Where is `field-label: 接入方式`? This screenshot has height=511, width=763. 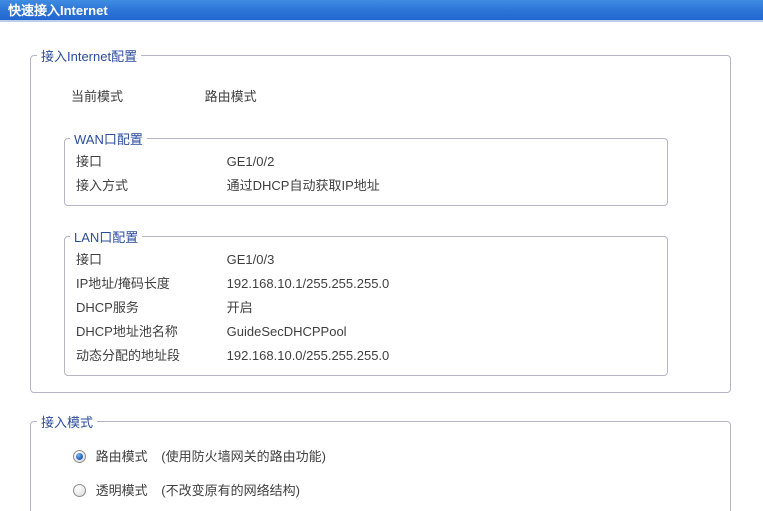 field-label: 接入方式 is located at coordinates (102, 185).